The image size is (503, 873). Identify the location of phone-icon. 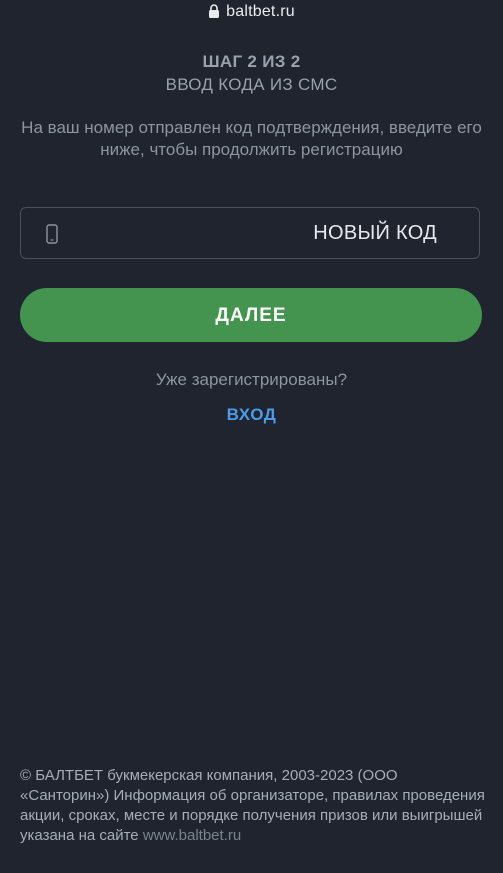
(52, 234).